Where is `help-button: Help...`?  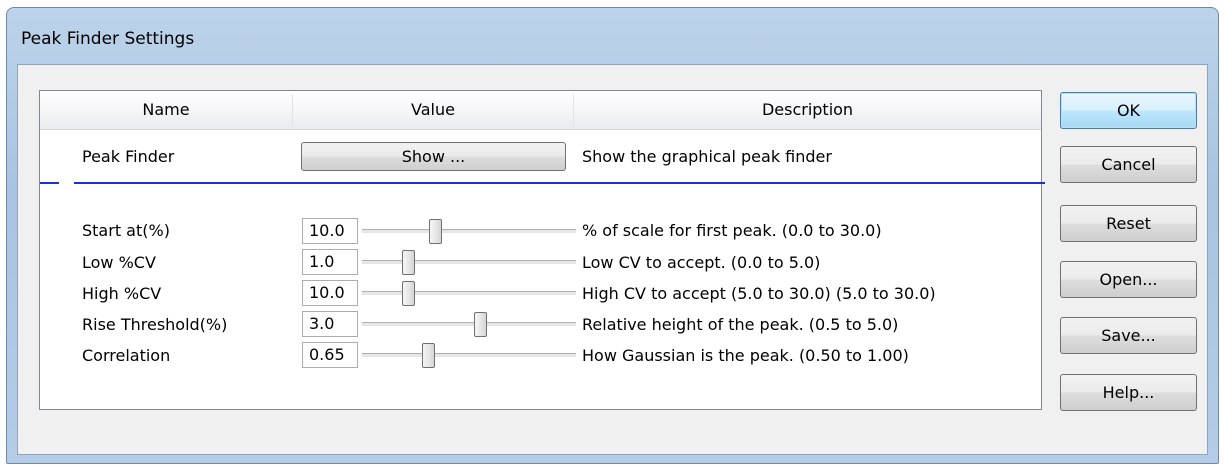 help-button: Help... is located at coordinates (1128, 392).